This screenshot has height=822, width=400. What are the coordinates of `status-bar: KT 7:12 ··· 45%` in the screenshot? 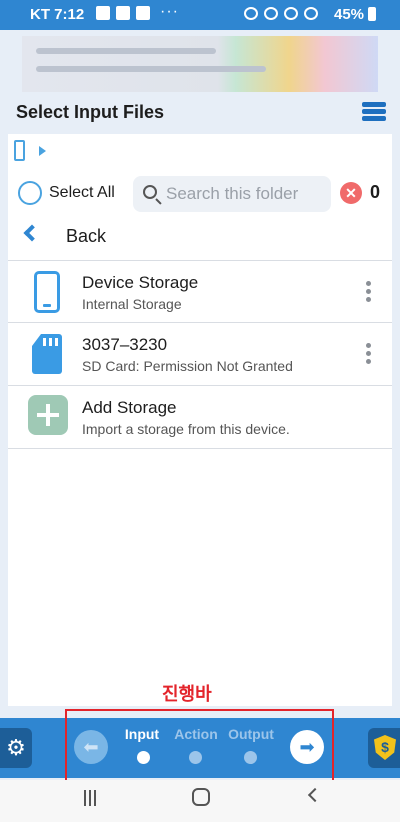 It's located at (200, 15).